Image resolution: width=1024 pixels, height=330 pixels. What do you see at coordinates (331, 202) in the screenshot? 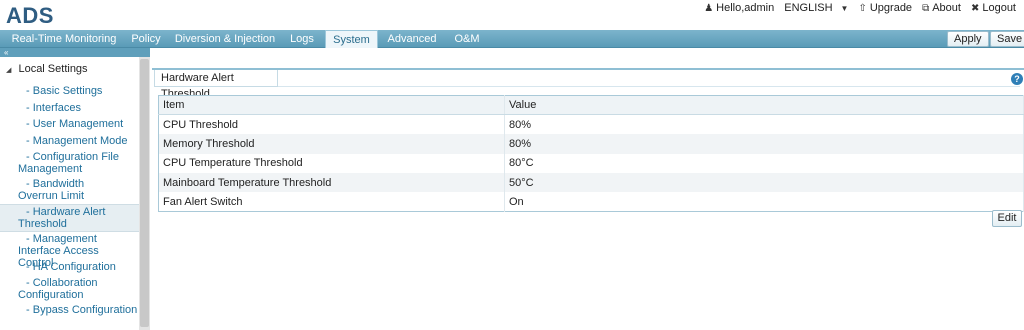
I see `cell-item: Fan Alert Switch` at bounding box center [331, 202].